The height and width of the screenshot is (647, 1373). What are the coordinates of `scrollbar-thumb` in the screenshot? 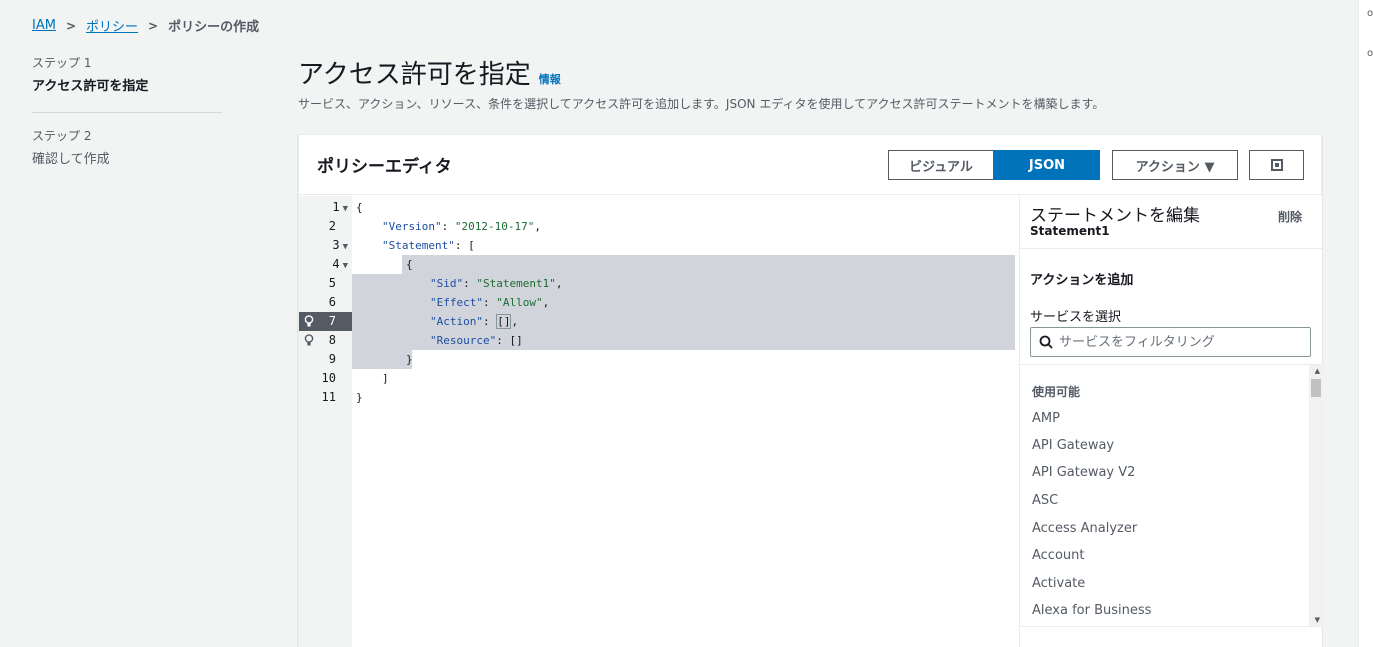 It's located at (1316, 388).